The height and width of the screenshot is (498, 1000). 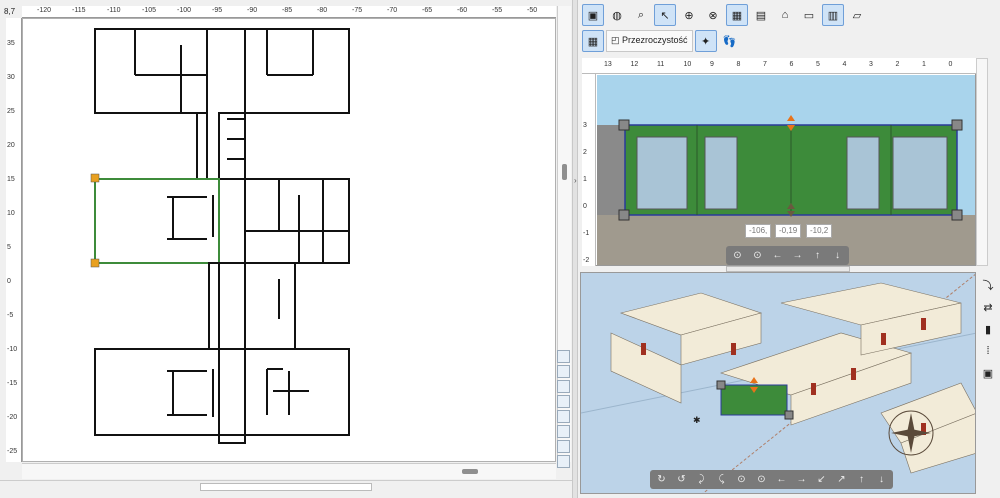 What do you see at coordinates (11, 145) in the screenshot?
I see `ruler-y-label: 20` at bounding box center [11, 145].